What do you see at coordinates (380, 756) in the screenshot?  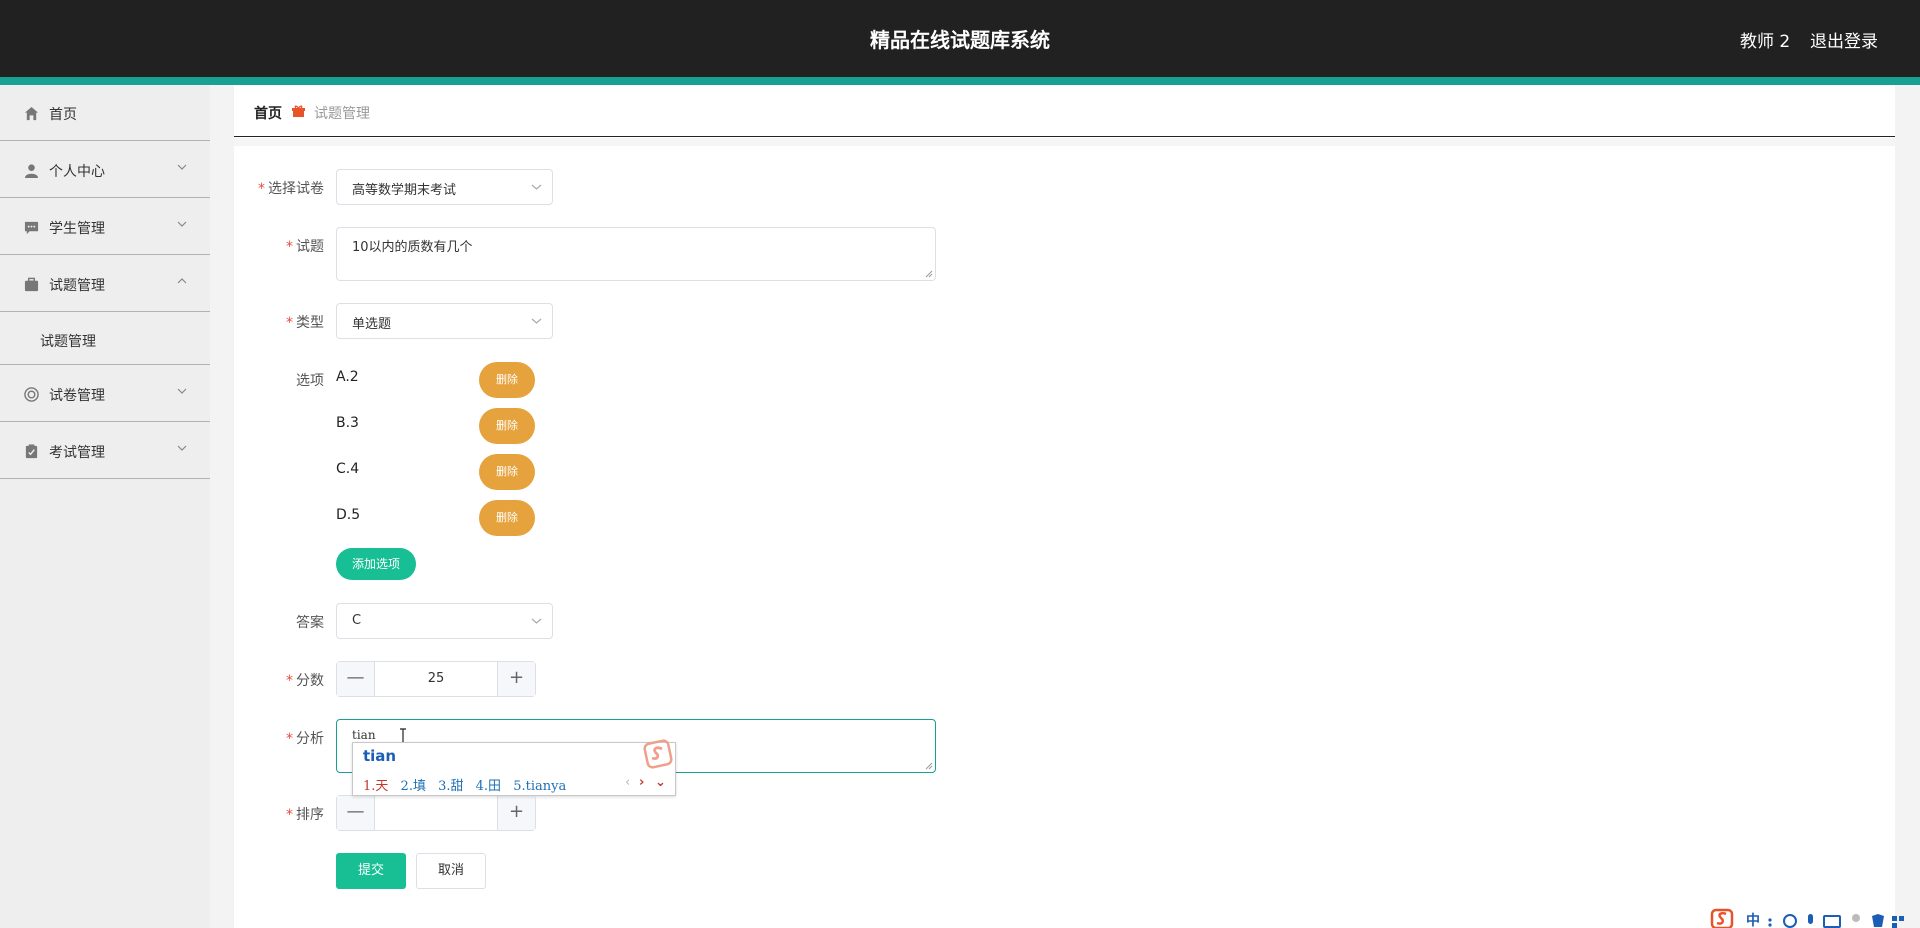 I see `ime-composition: tian` at bounding box center [380, 756].